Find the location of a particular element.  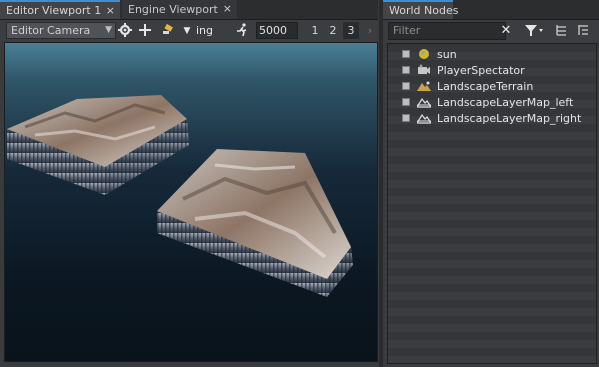

view-button-1: 1 is located at coordinates (315, 30).